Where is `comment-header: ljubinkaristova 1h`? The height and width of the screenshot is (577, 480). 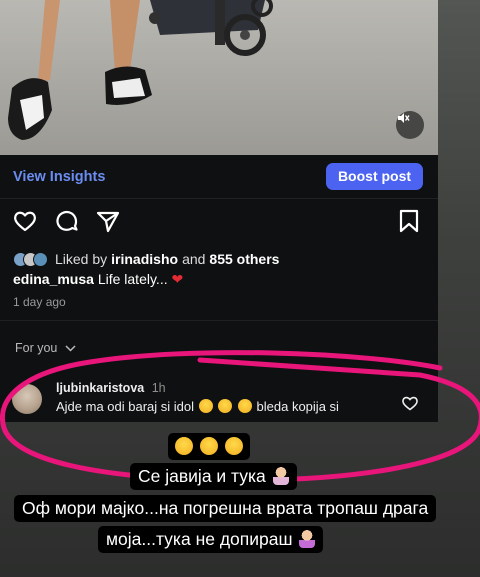 comment-header: ljubinkaristova 1h is located at coordinates (111, 388).